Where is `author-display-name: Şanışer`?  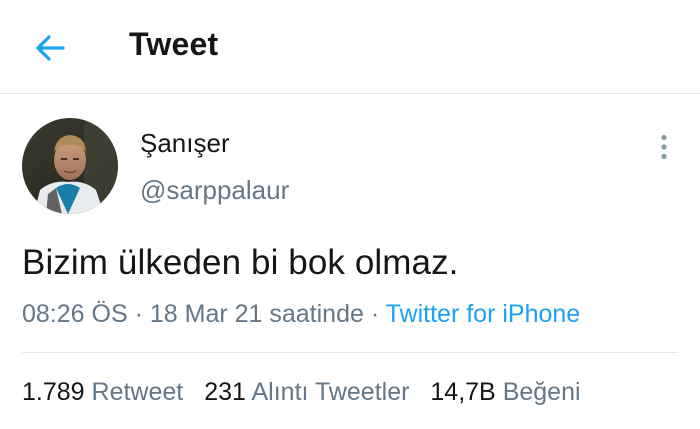
author-display-name: Şanışer is located at coordinates (185, 143).